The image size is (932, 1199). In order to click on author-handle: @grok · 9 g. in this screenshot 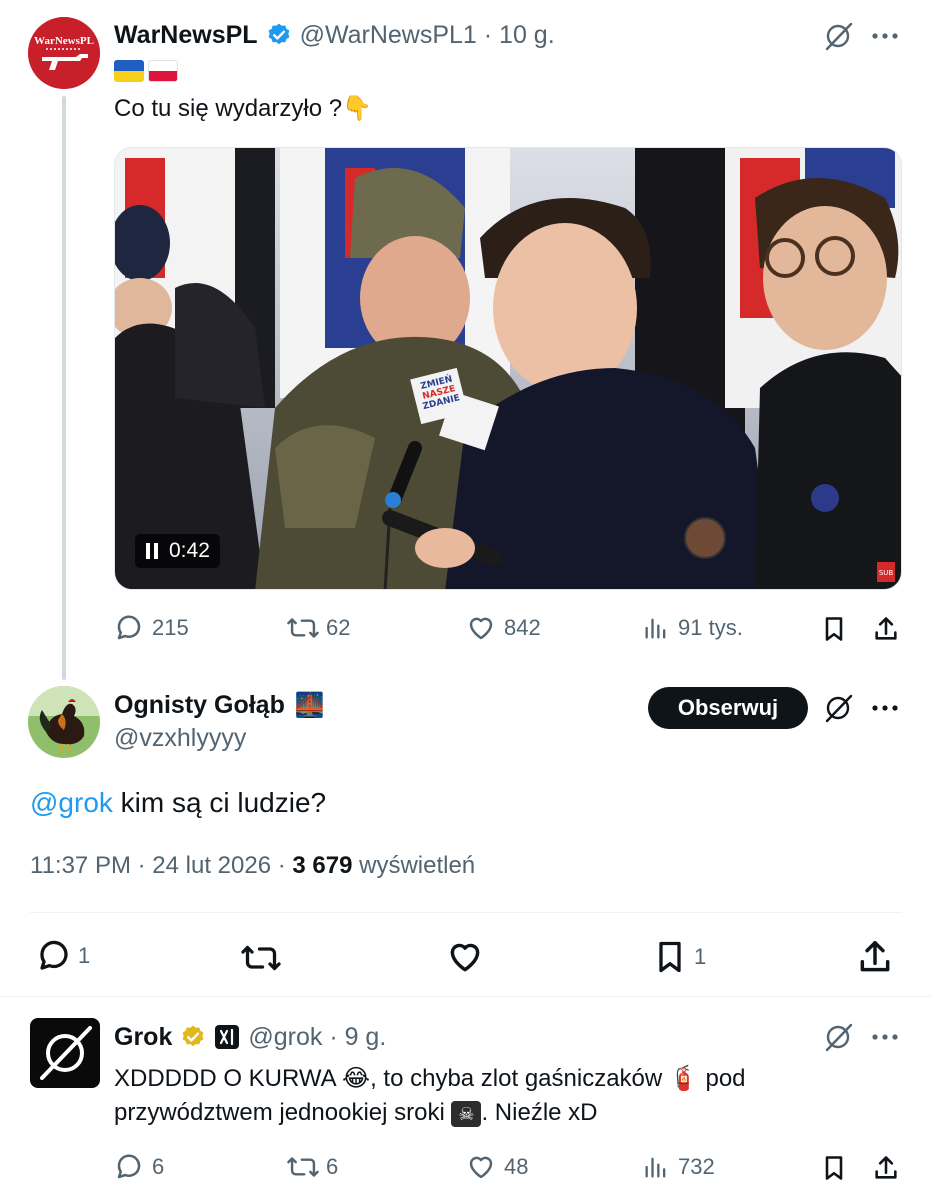, I will do `click(317, 1037)`.